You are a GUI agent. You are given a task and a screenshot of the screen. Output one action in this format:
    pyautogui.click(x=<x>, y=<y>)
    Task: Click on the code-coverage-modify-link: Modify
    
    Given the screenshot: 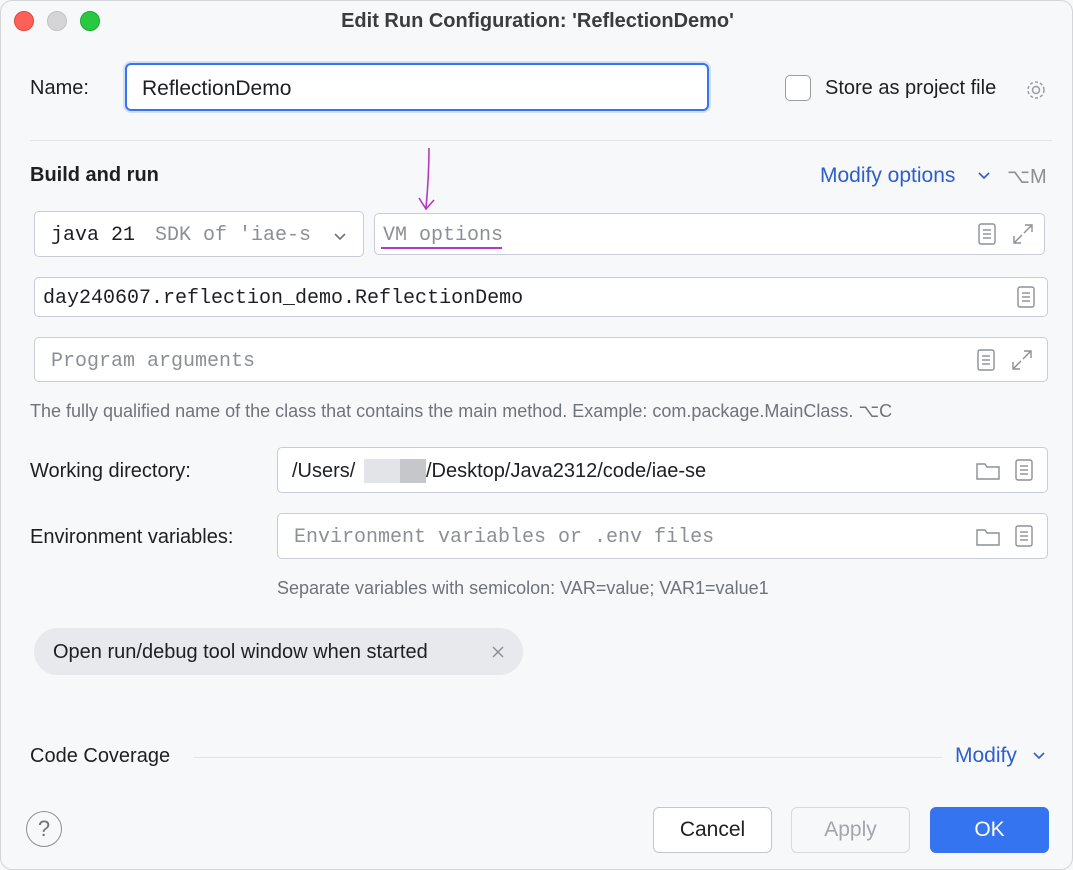 What is the action you would take?
    pyautogui.click(x=986, y=756)
    